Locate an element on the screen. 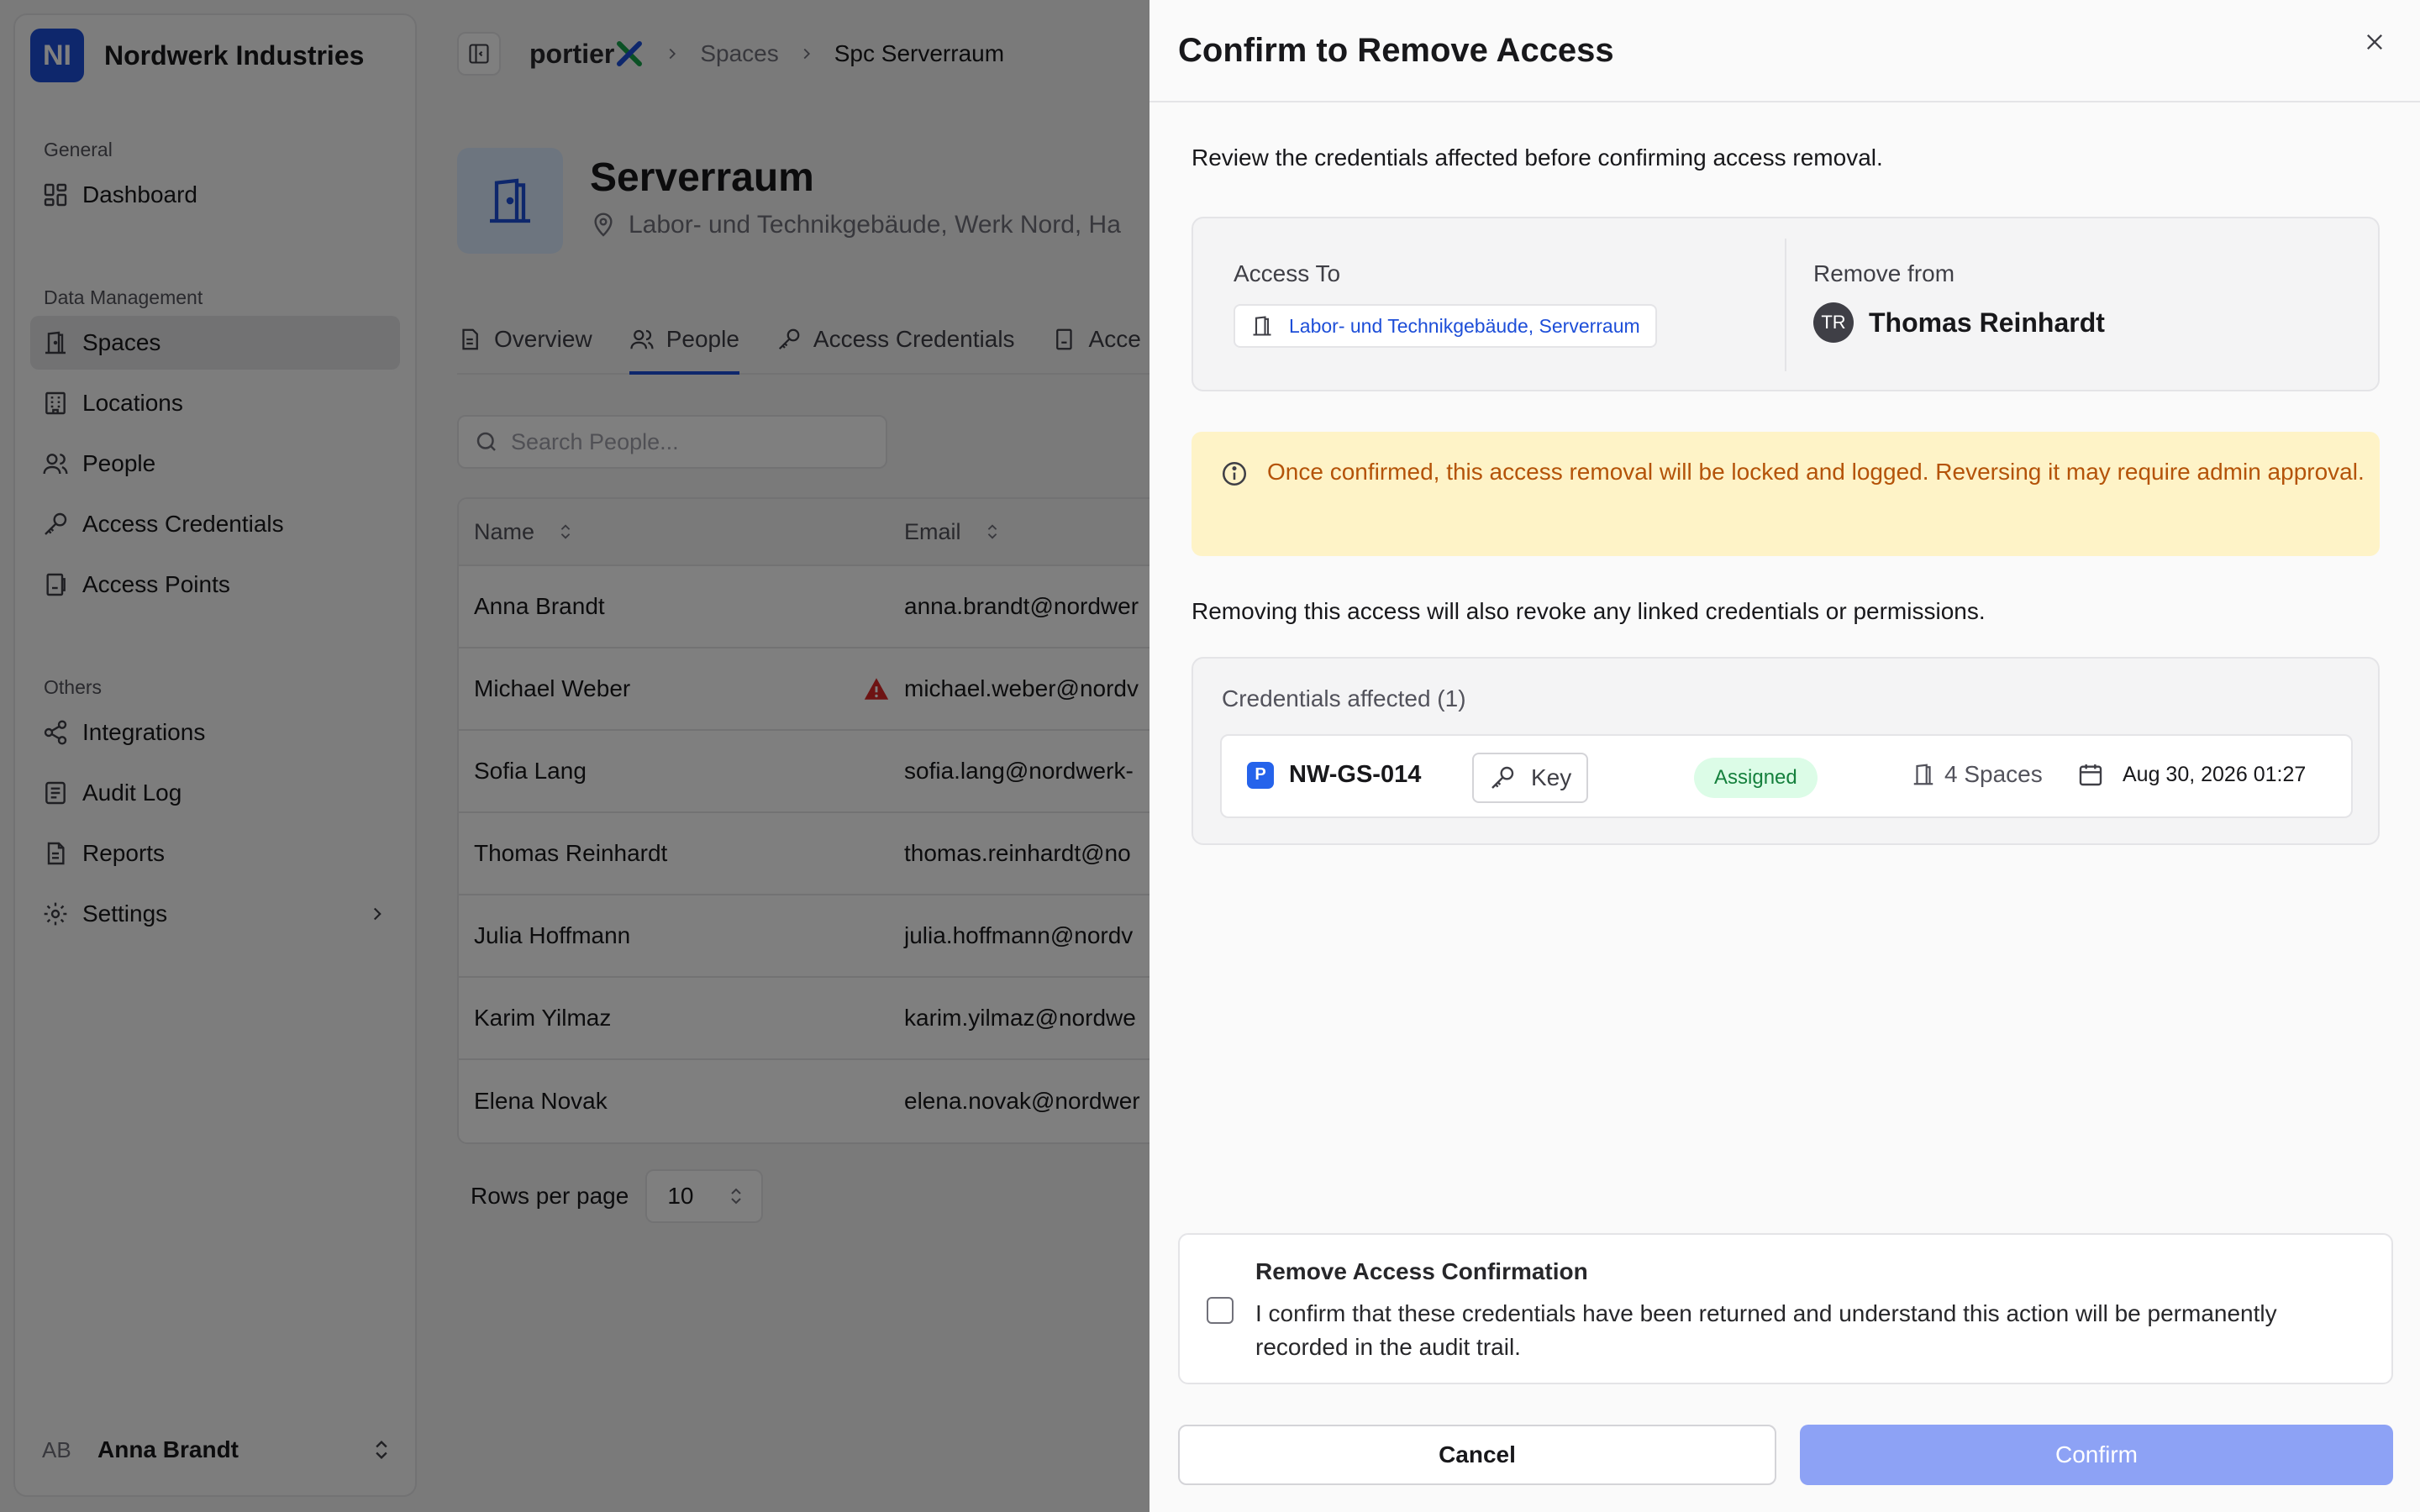 The width and height of the screenshot is (2420, 1512). confirmation-title: Remove Access Confirmation is located at coordinates (1421, 1271).